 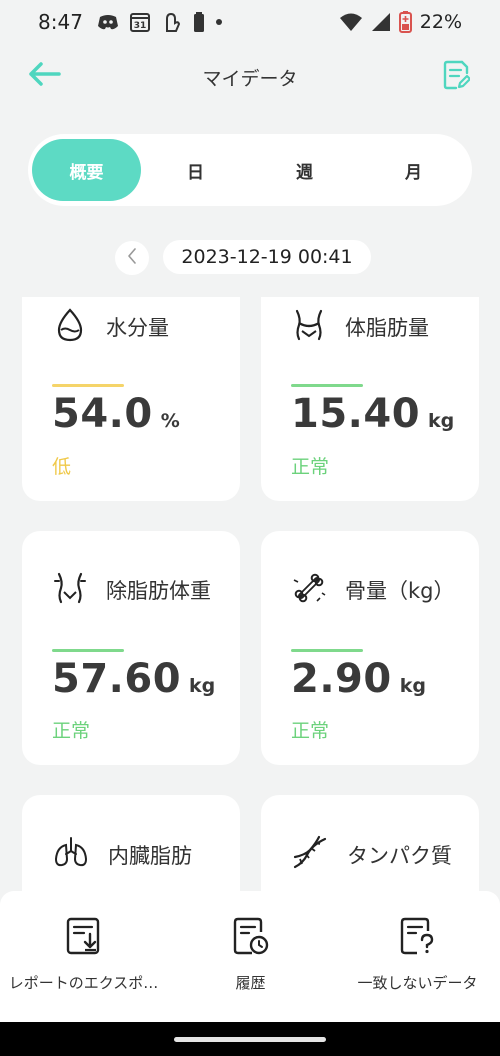 What do you see at coordinates (160, 22) in the screenshot?
I see `status-icons-left: 31` at bounding box center [160, 22].